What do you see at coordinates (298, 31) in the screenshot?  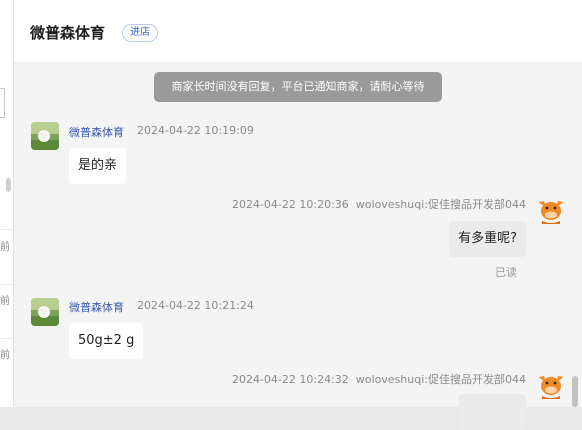 I see `chat-header: 微普森体育 进店` at bounding box center [298, 31].